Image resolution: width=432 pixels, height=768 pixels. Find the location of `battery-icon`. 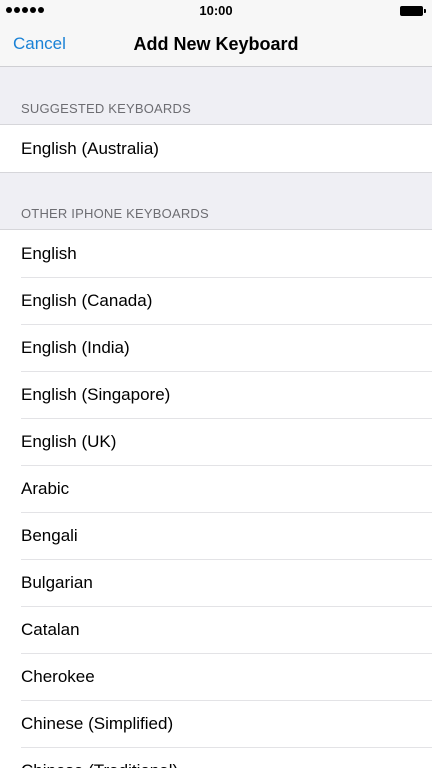

battery-icon is located at coordinates (413, 11).